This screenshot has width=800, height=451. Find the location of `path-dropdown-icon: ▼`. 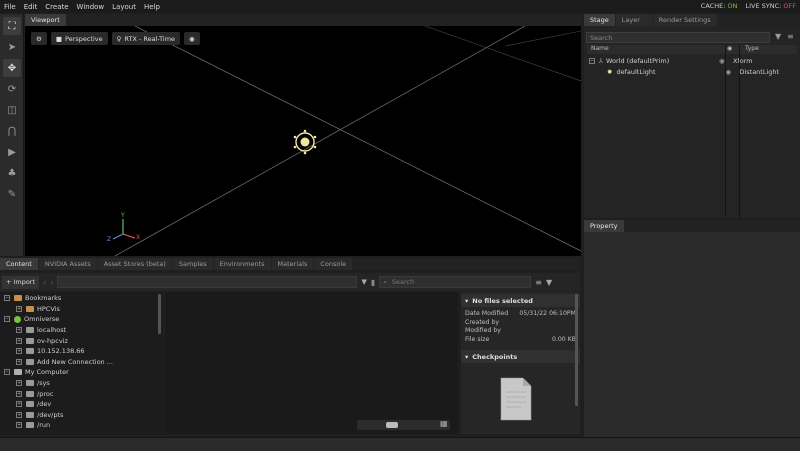

path-dropdown-icon: ▼ is located at coordinates (363, 282).